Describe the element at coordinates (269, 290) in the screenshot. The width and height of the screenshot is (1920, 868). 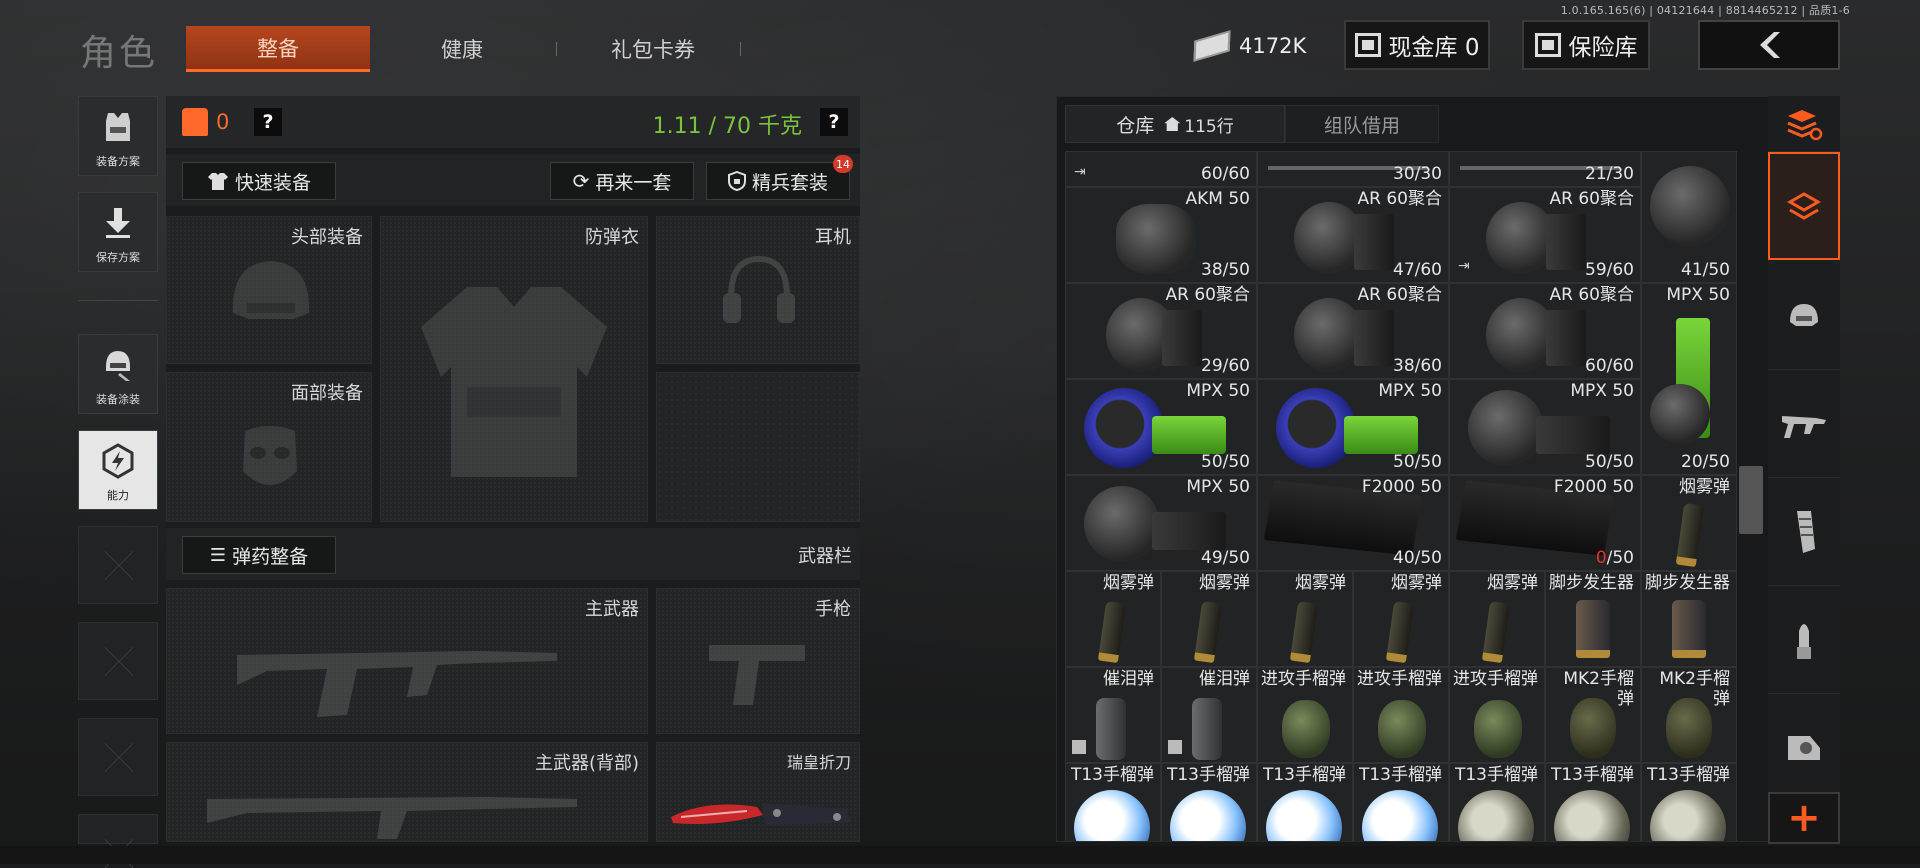
I see `slot-head: 头部装备` at that location.